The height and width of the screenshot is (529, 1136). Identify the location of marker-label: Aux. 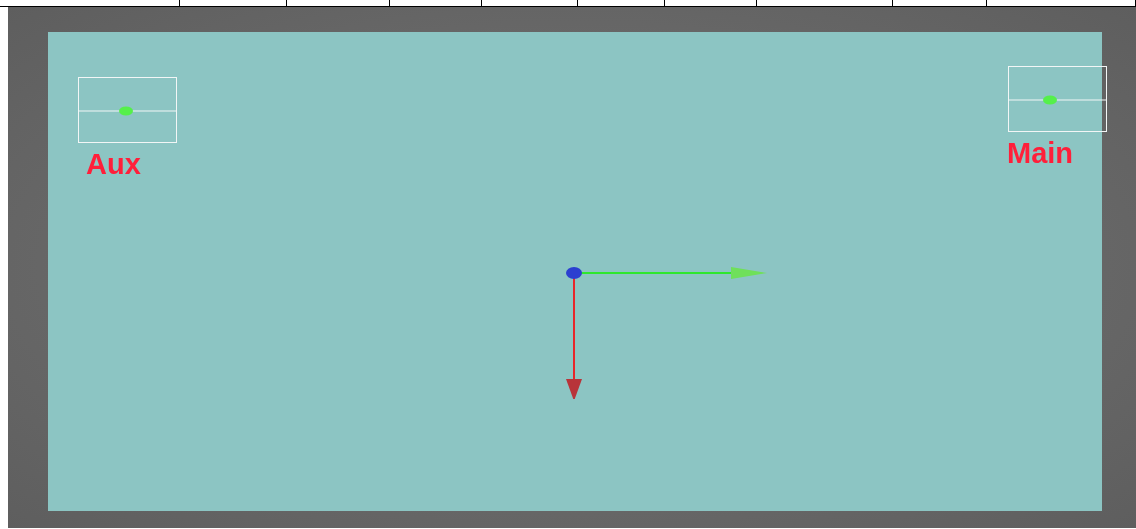
(113, 164).